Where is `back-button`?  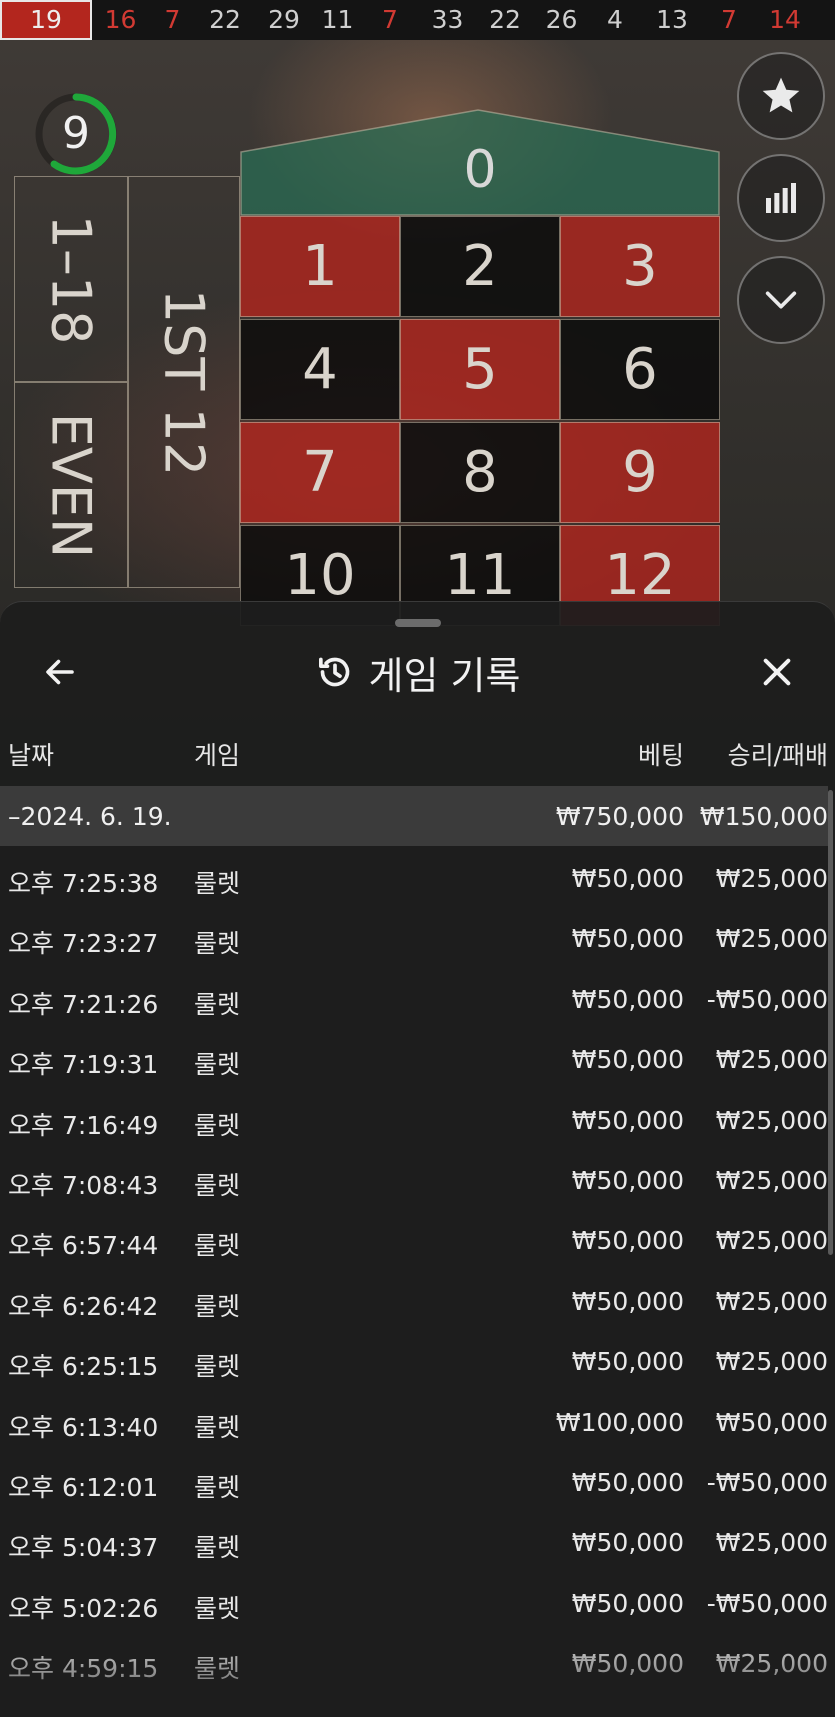 back-button is located at coordinates (60, 672).